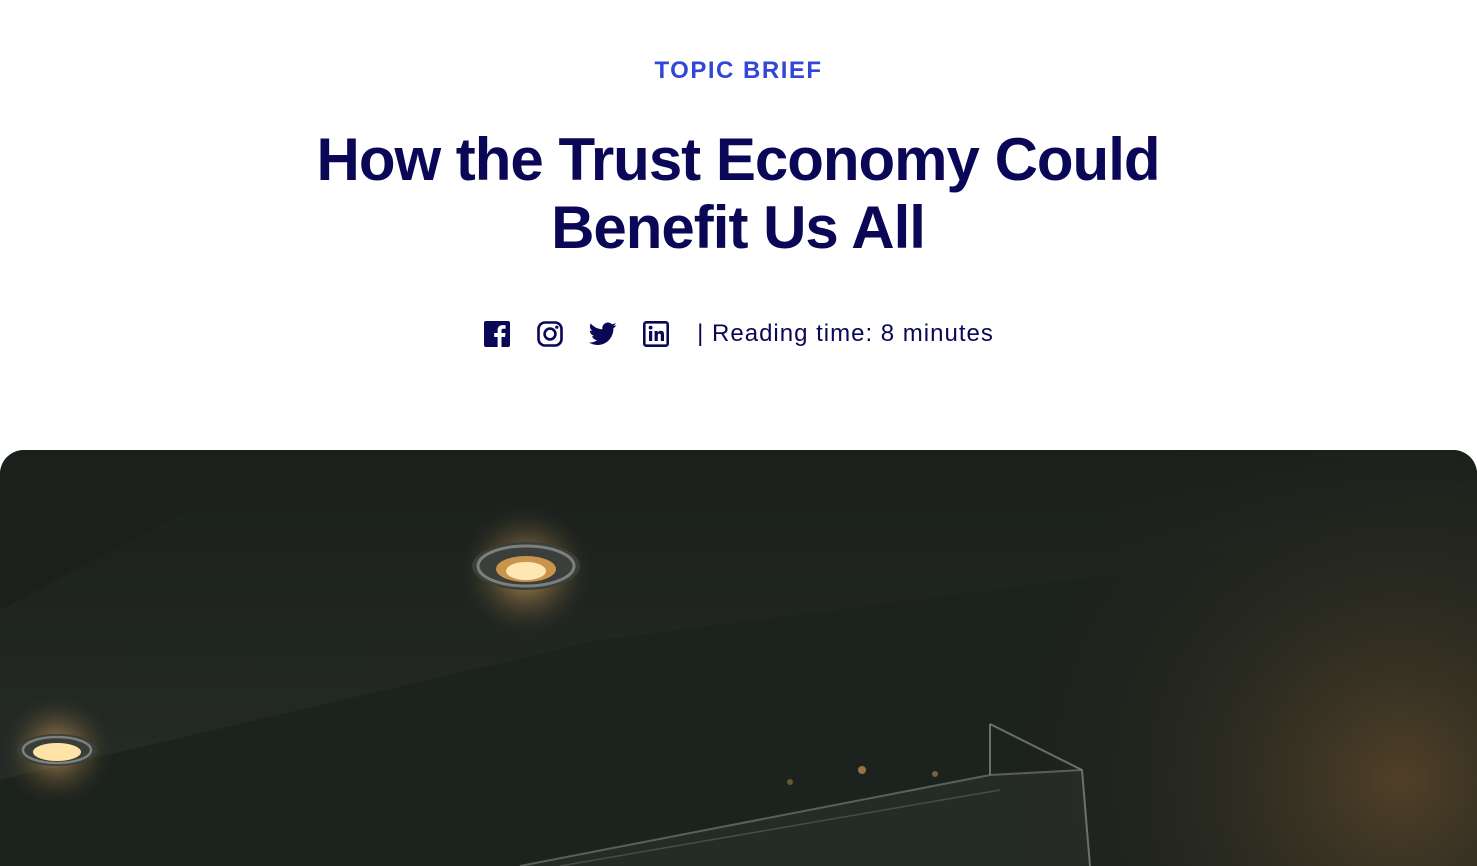 This screenshot has width=1477, height=866. I want to click on instagram-icon, so click(550, 334).